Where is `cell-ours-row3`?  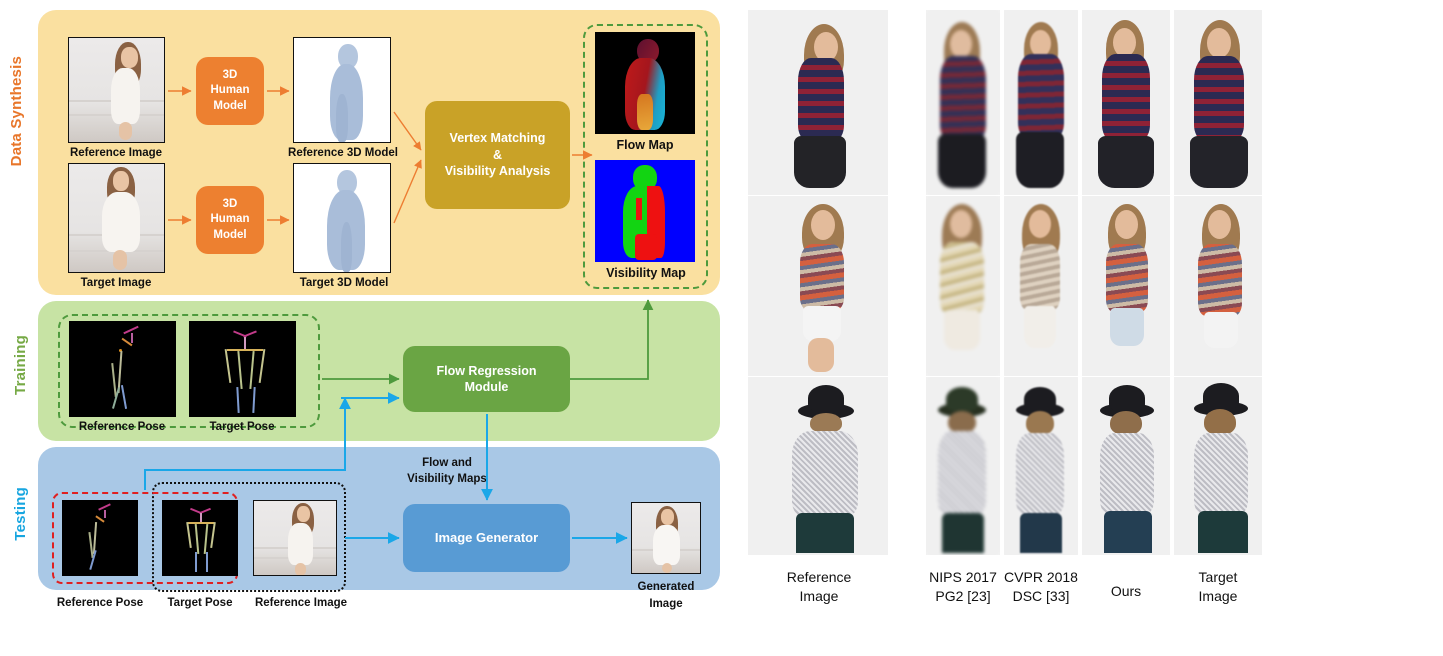 cell-ours-row3 is located at coordinates (1126, 466).